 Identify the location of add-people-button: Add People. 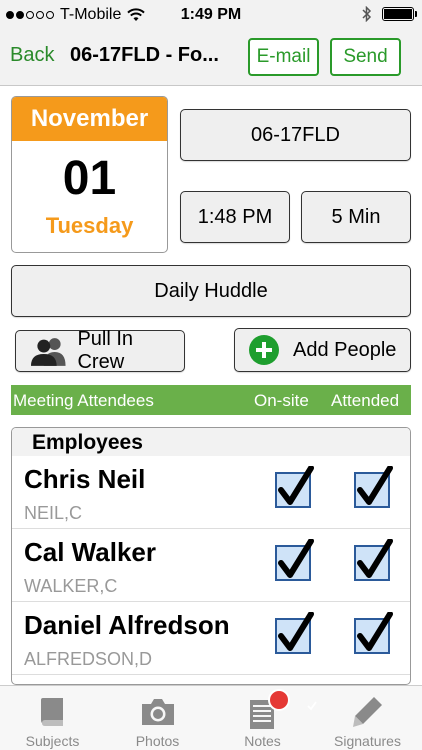
(322, 350).